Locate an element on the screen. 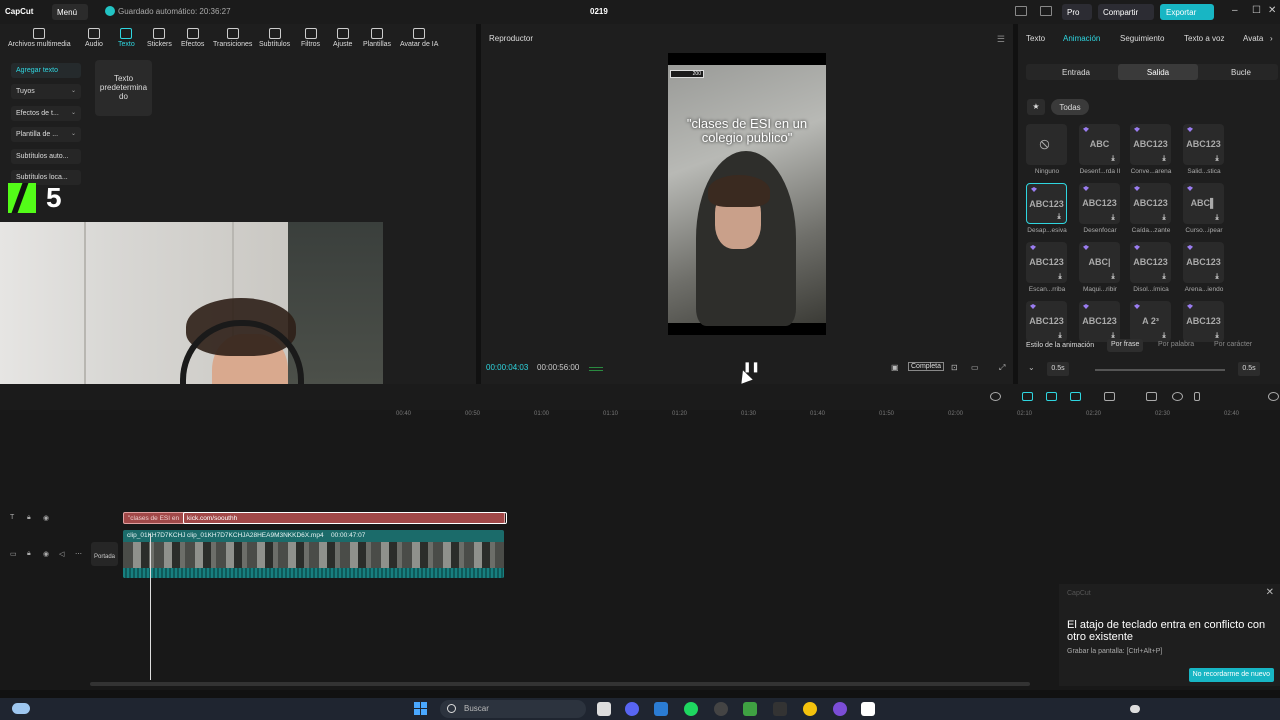 The width and height of the screenshot is (1280, 720). tab-templates: Plantillas is located at coordinates (377, 38).